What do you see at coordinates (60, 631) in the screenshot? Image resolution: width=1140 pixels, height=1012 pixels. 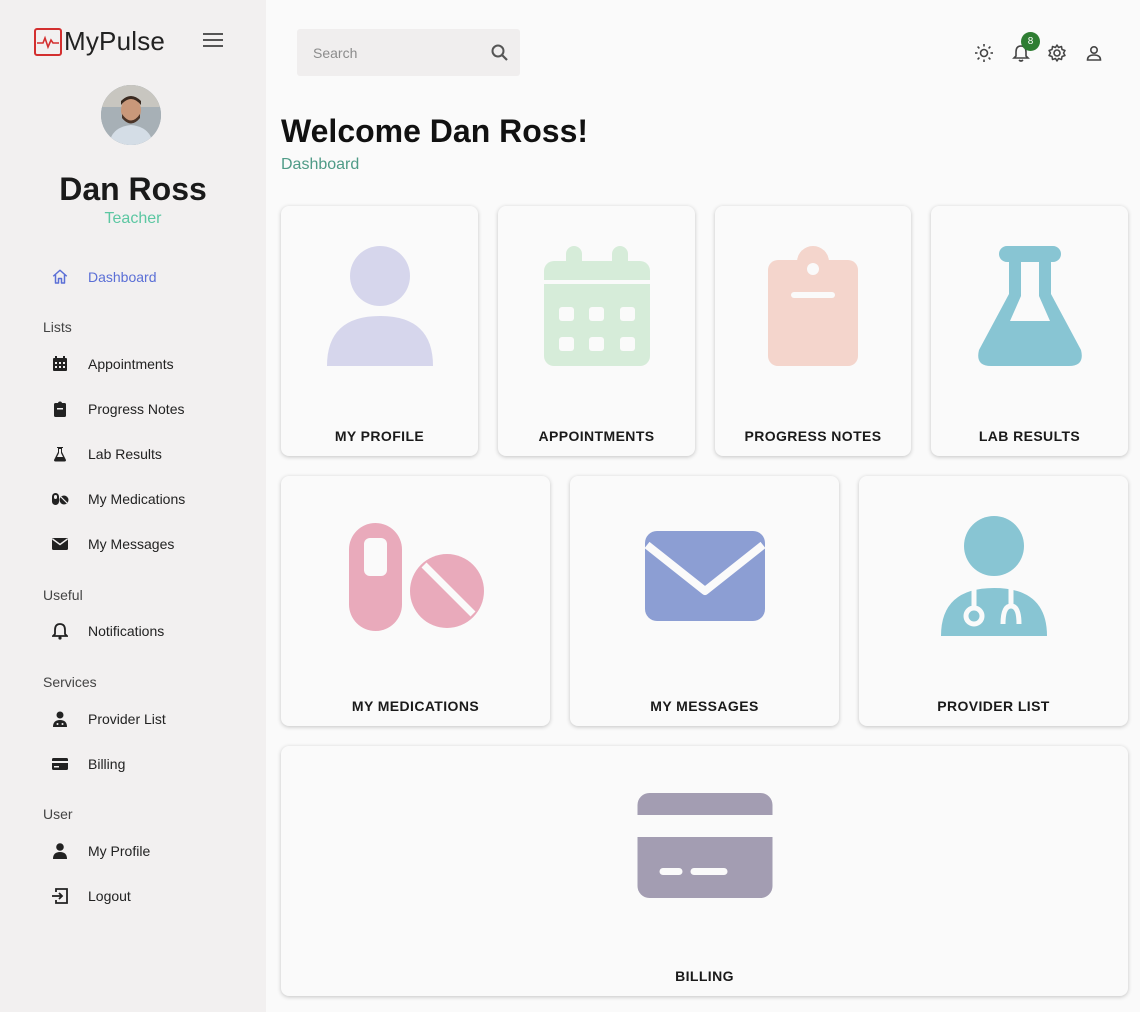 I see `bell-icon` at bounding box center [60, 631].